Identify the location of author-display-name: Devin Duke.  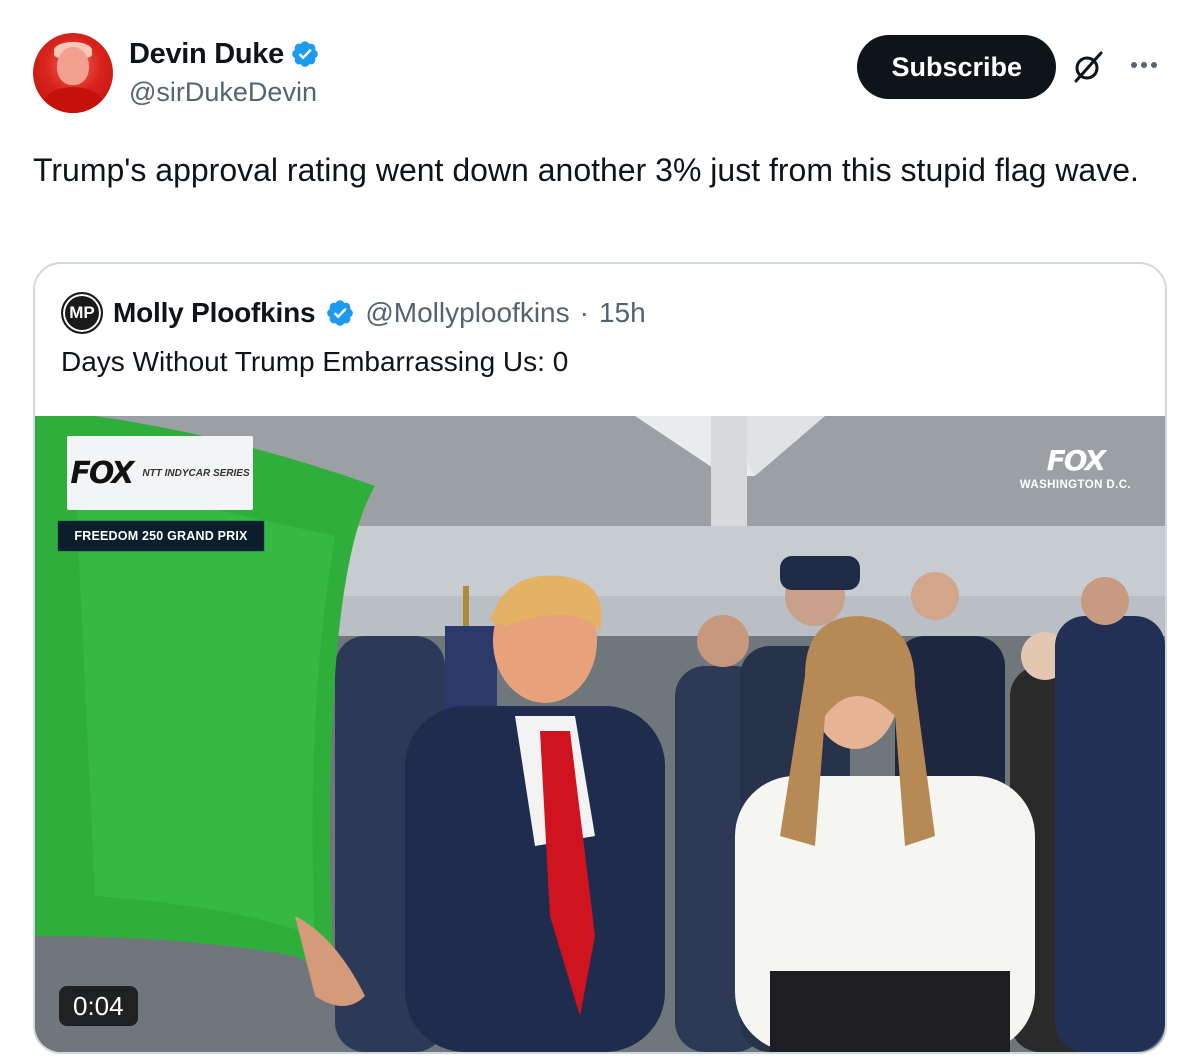
(206, 54).